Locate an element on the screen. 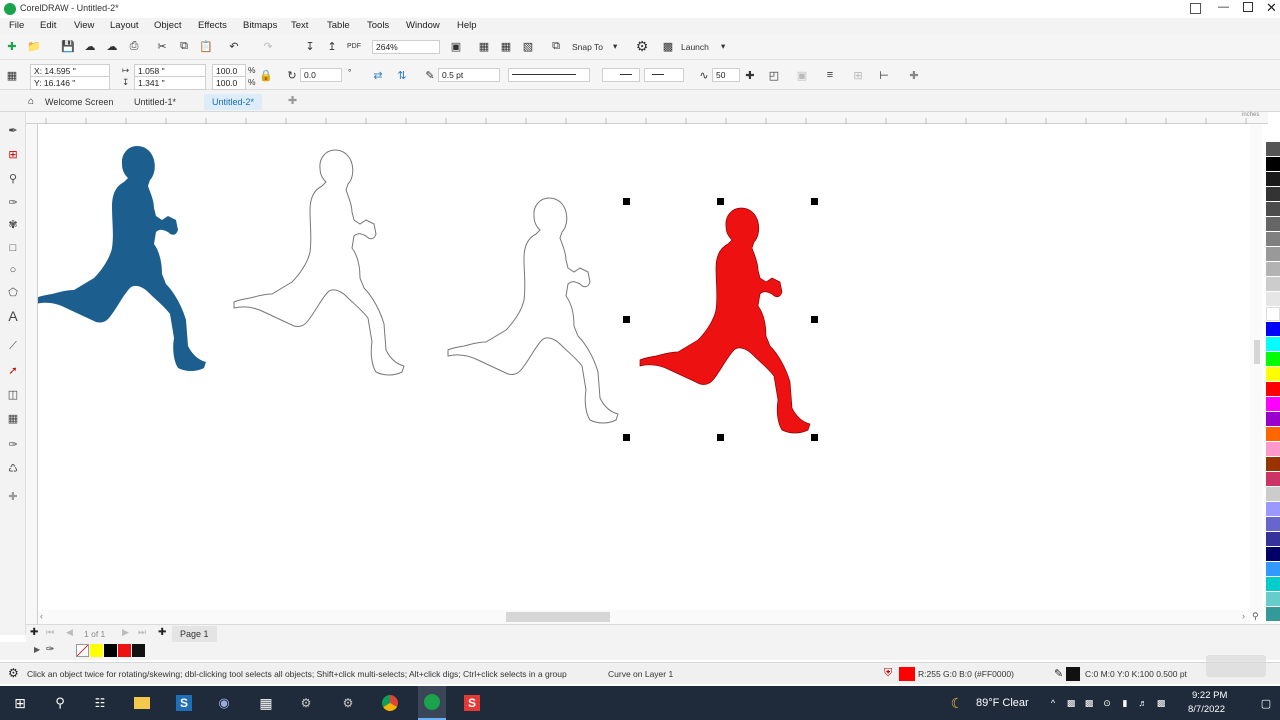 The height and width of the screenshot is (720, 1280). clock-time: 9:22 PM is located at coordinates (1209, 695).